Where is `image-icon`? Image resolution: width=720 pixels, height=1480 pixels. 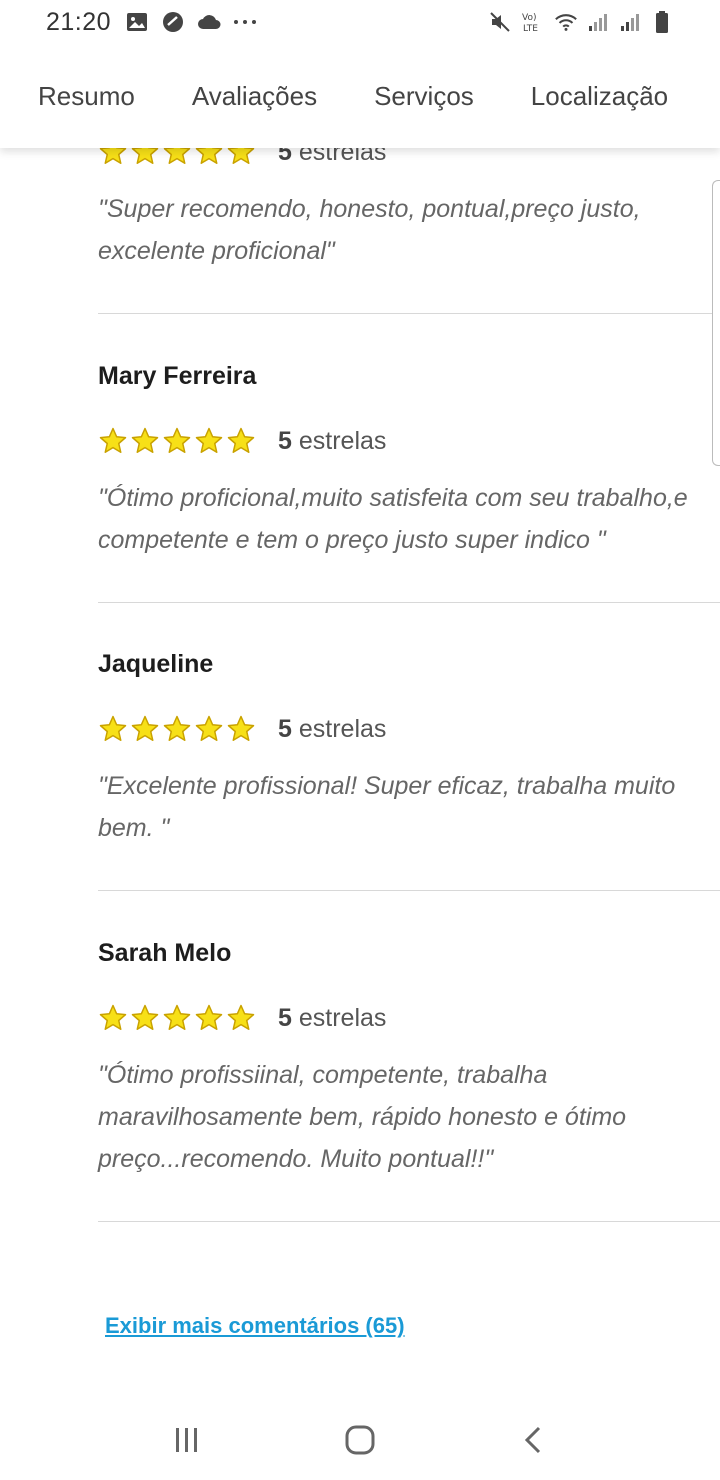
image-icon is located at coordinates (137, 22).